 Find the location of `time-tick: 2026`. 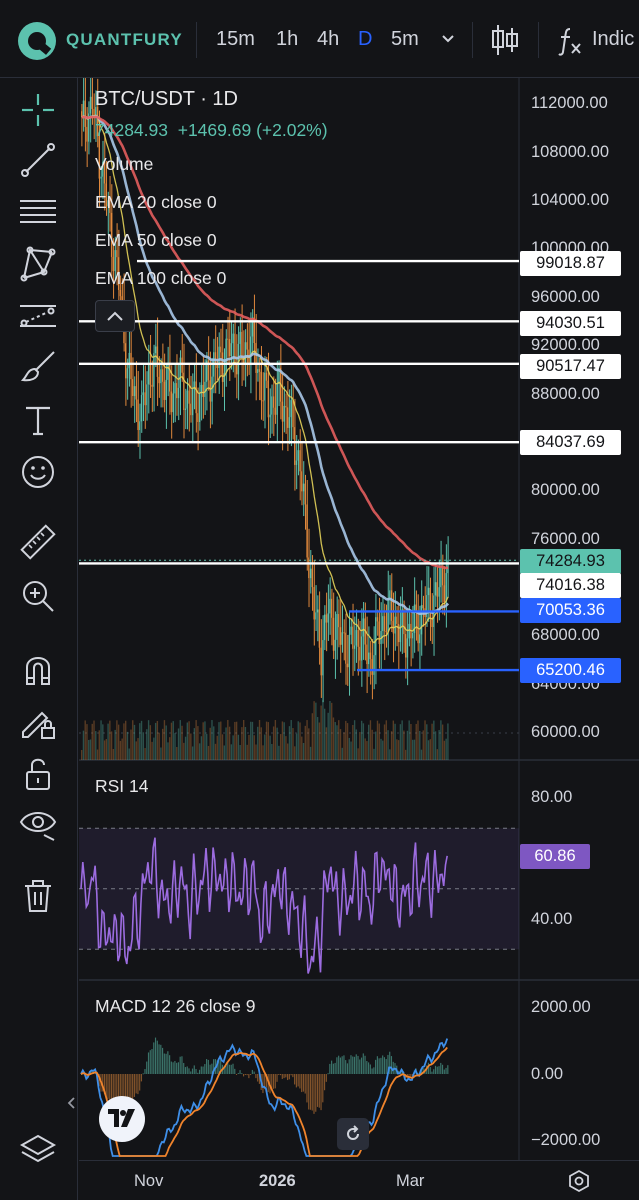

time-tick: 2026 is located at coordinates (277, 1181).